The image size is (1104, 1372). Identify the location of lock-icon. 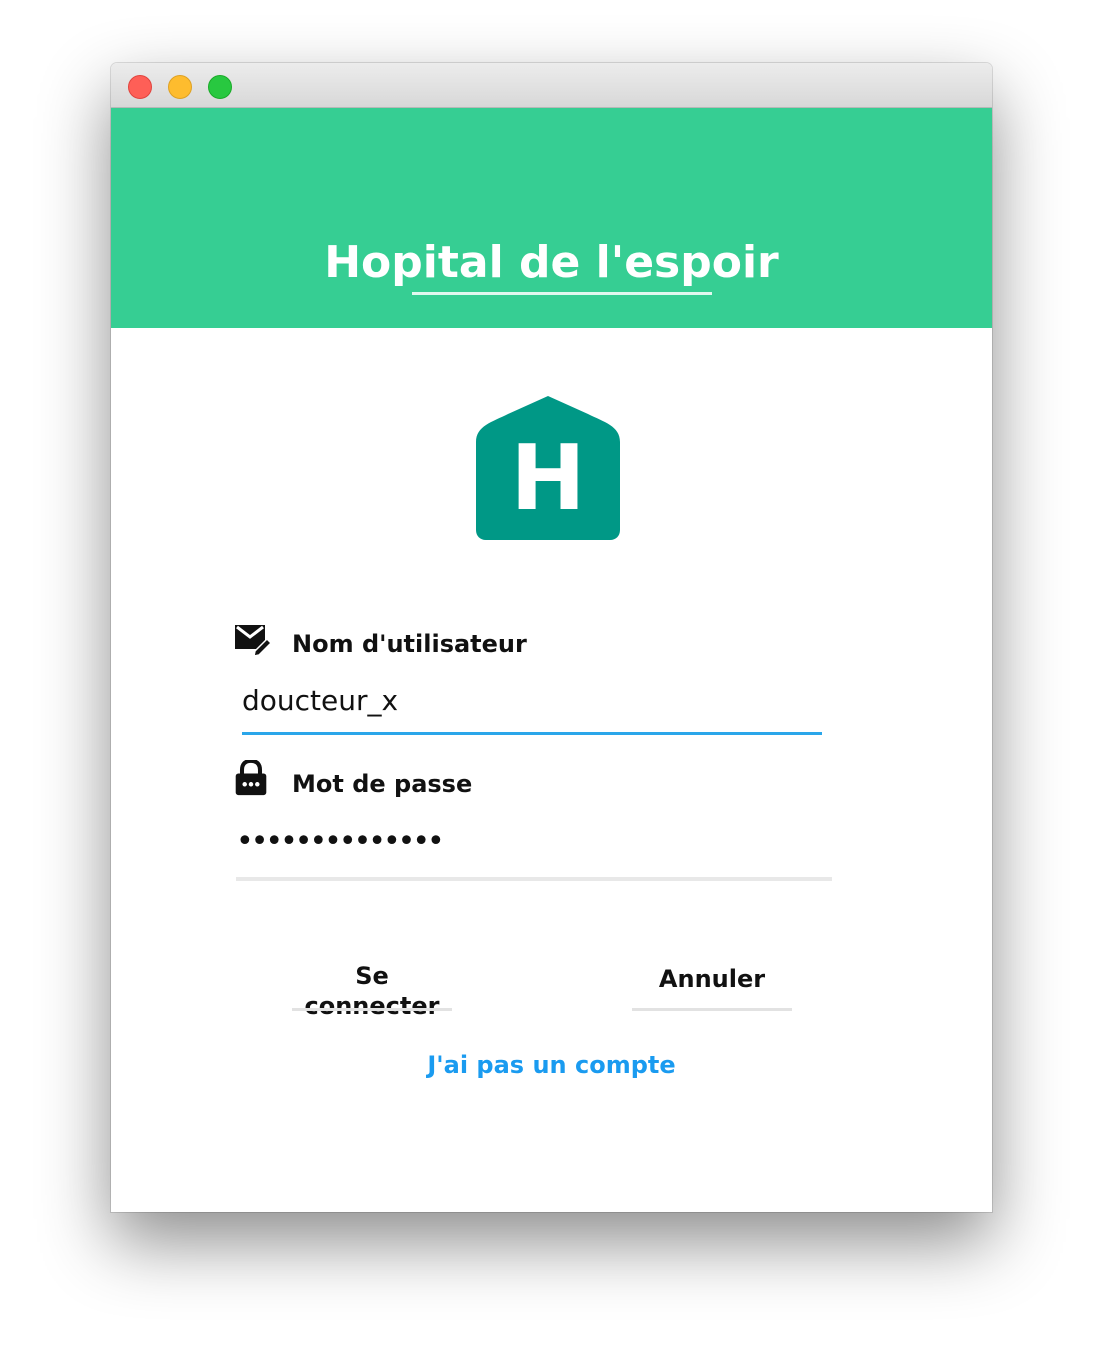
(251, 778).